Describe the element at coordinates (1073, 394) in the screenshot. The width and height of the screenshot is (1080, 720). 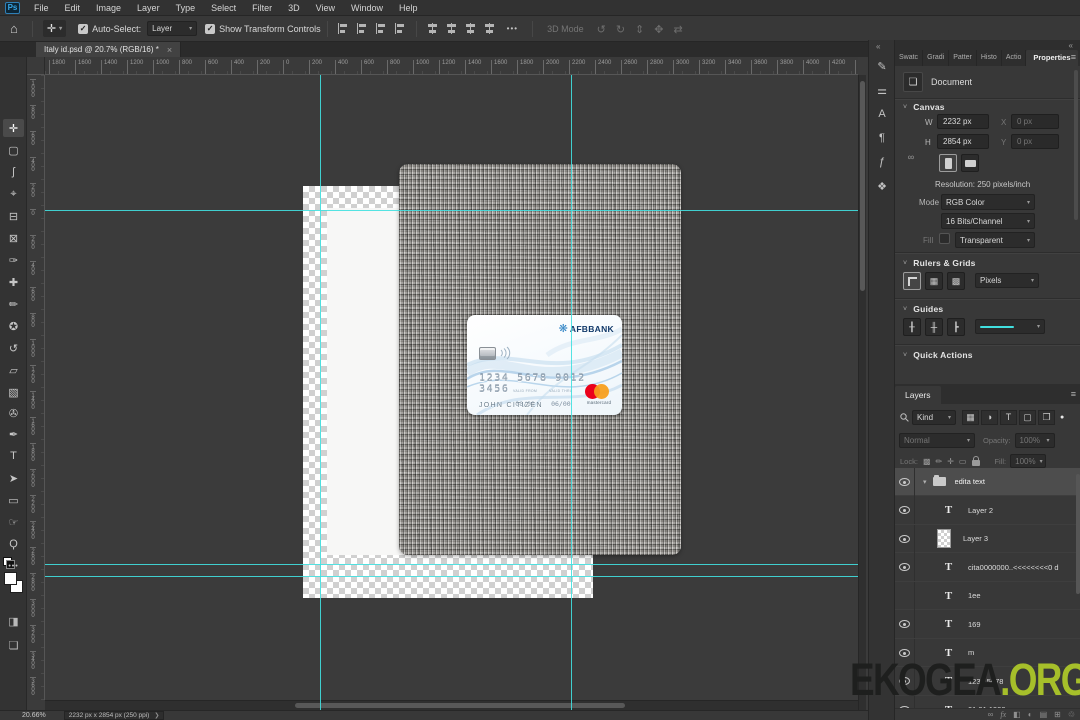
I see `layers-panel-menu-icon: ≡` at that location.